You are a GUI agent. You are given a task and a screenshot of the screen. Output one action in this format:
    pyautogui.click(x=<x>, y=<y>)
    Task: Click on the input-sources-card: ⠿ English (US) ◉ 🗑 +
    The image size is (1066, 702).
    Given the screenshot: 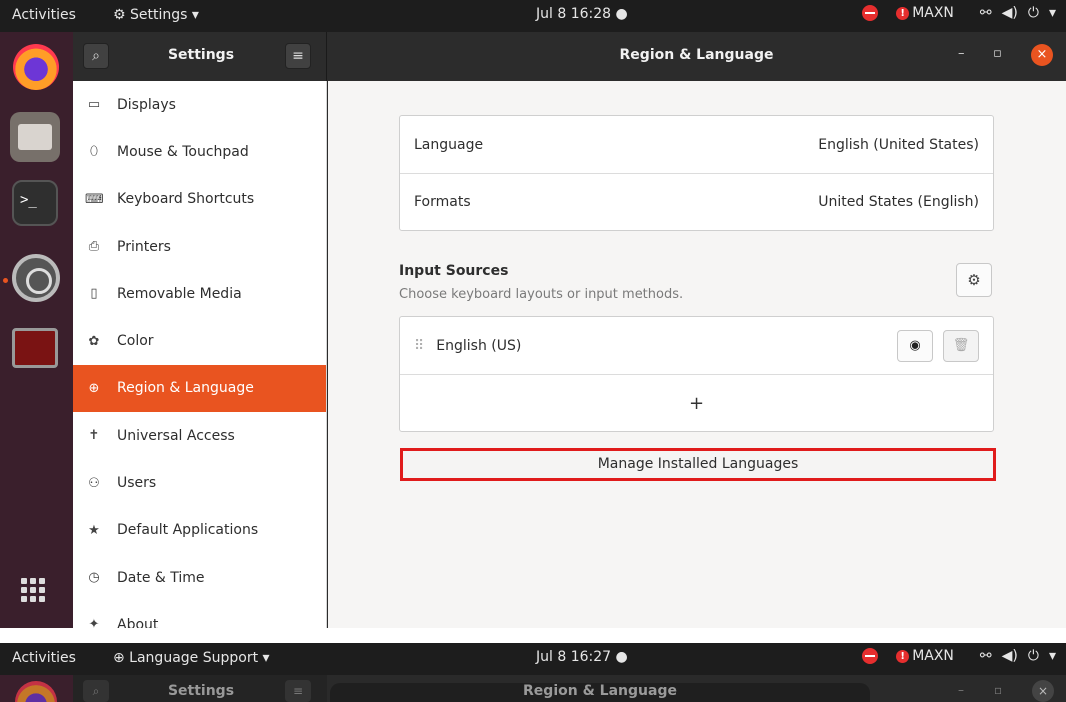 What is the action you would take?
    pyautogui.click(x=696, y=374)
    